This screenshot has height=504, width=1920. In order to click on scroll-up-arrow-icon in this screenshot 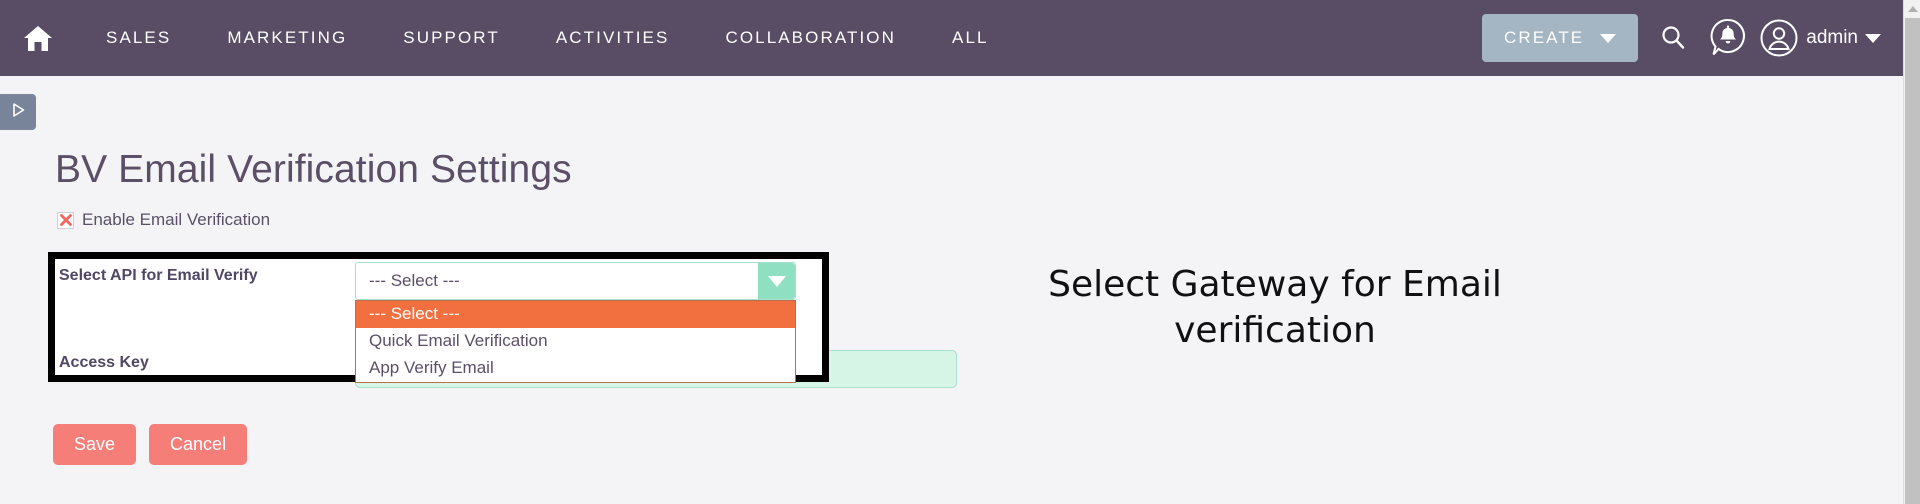, I will do `click(1912, 8)`.